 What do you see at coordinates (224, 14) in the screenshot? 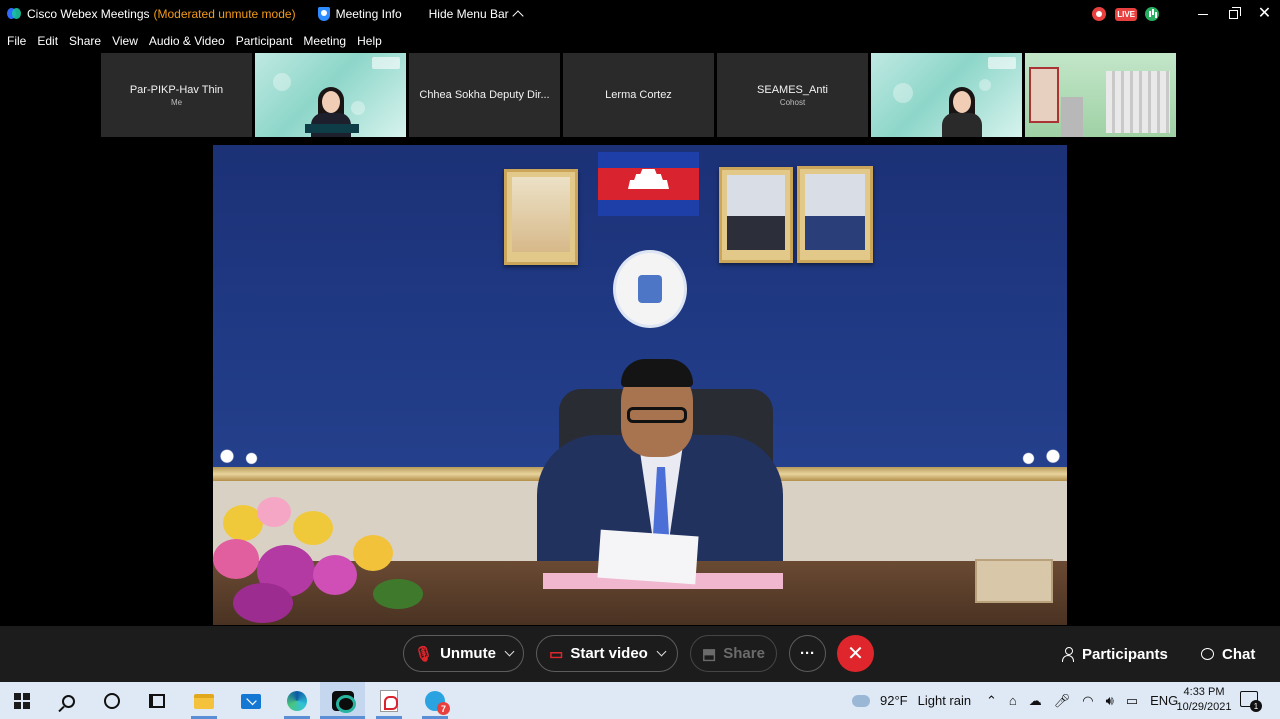
I see `moderated-mode-label: (Moderated unmute mode)` at bounding box center [224, 14].